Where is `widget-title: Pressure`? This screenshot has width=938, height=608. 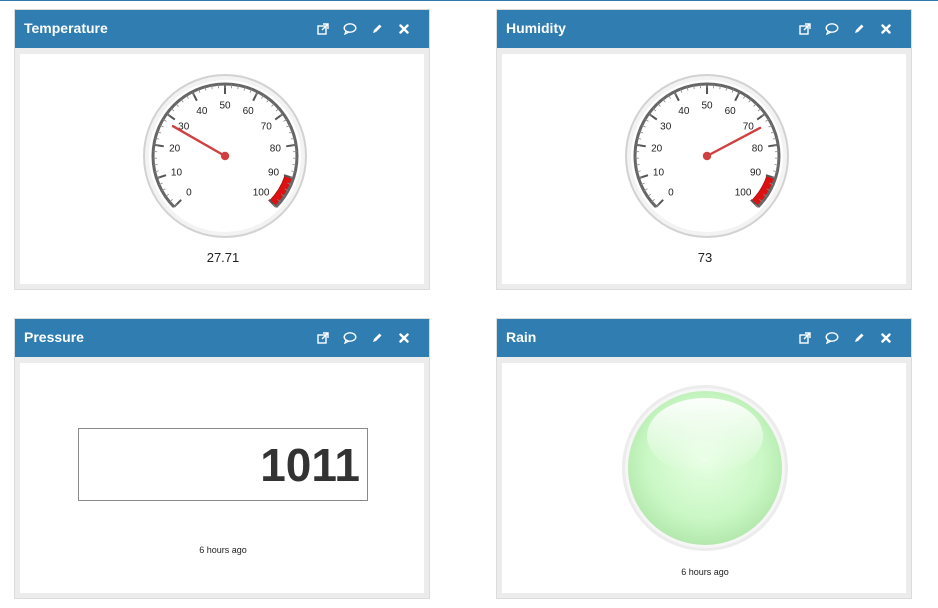
widget-title: Pressure is located at coordinates (54, 337).